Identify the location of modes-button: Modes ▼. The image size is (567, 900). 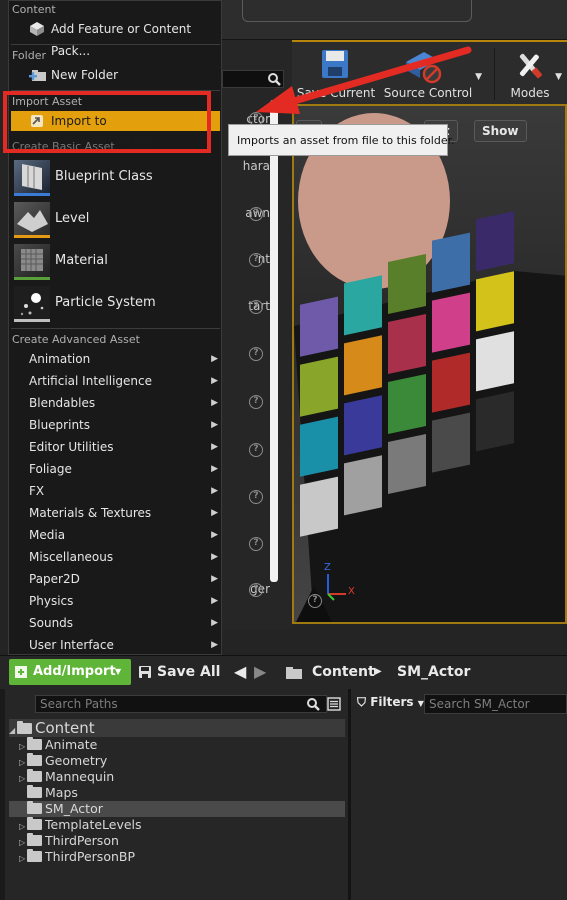
(531, 75).